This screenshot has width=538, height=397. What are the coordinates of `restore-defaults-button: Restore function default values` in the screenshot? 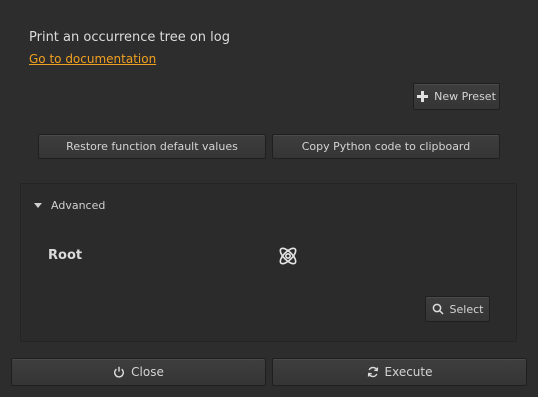 It's located at (152, 146).